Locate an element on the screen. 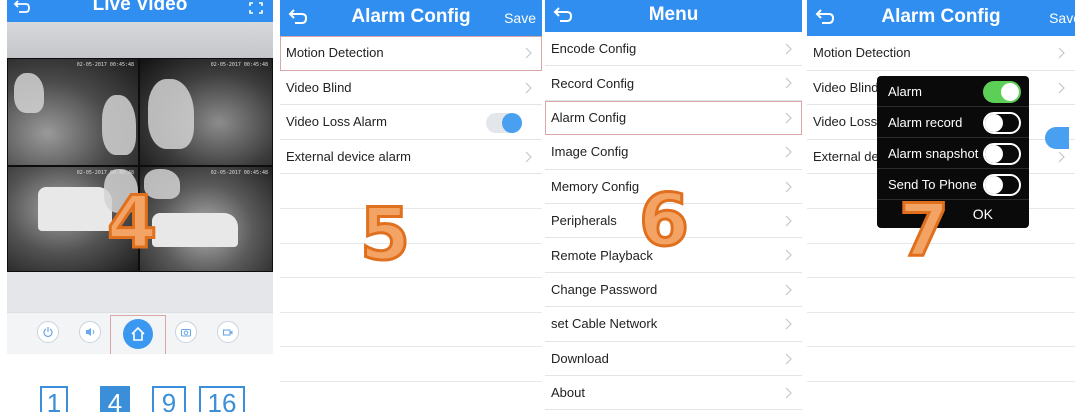  home-button is located at coordinates (138, 334).